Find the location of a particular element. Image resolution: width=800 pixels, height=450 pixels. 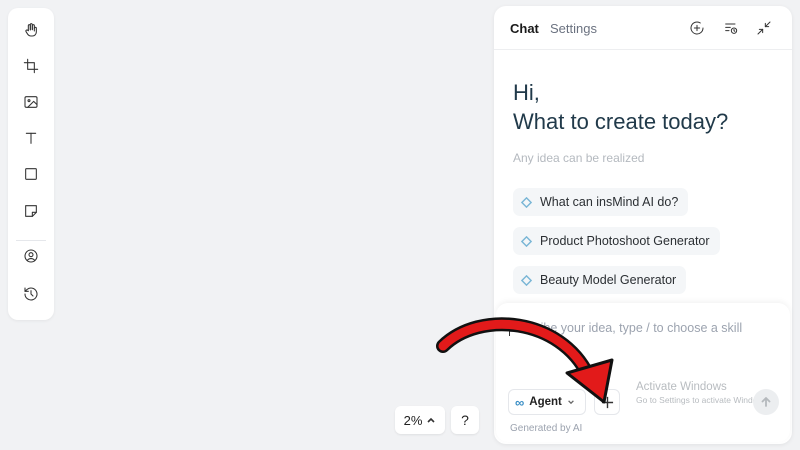

suggestion-label: Beauty Model Generator is located at coordinates (608, 280).